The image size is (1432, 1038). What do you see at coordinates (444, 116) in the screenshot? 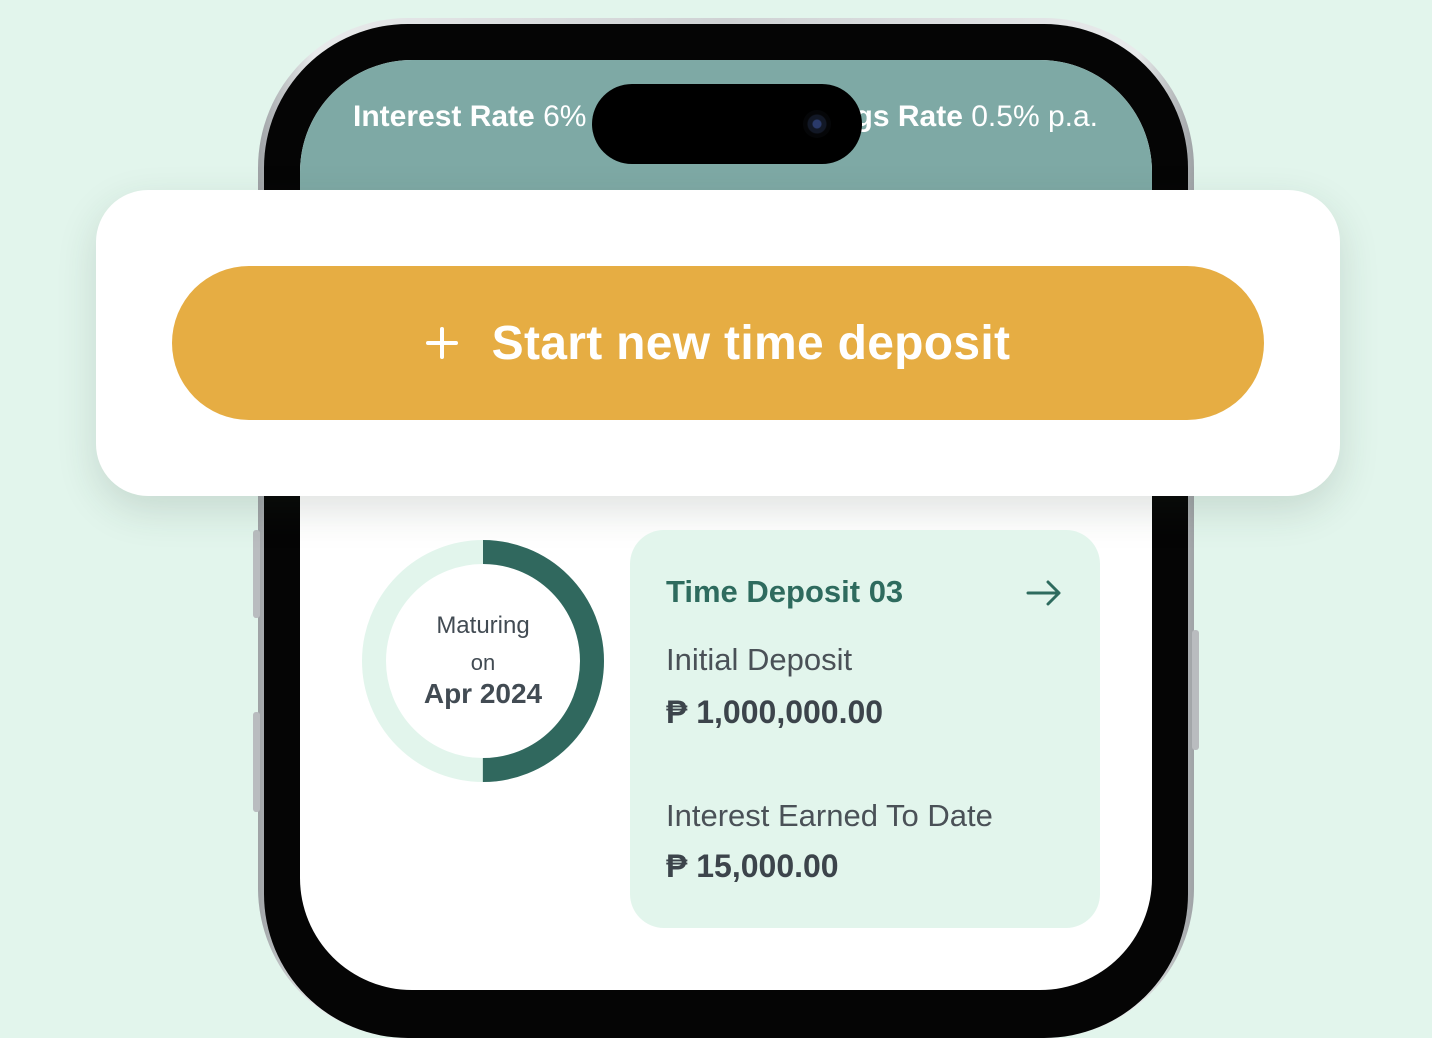
I see `interest-rate-label: Interest Rate` at bounding box center [444, 116].